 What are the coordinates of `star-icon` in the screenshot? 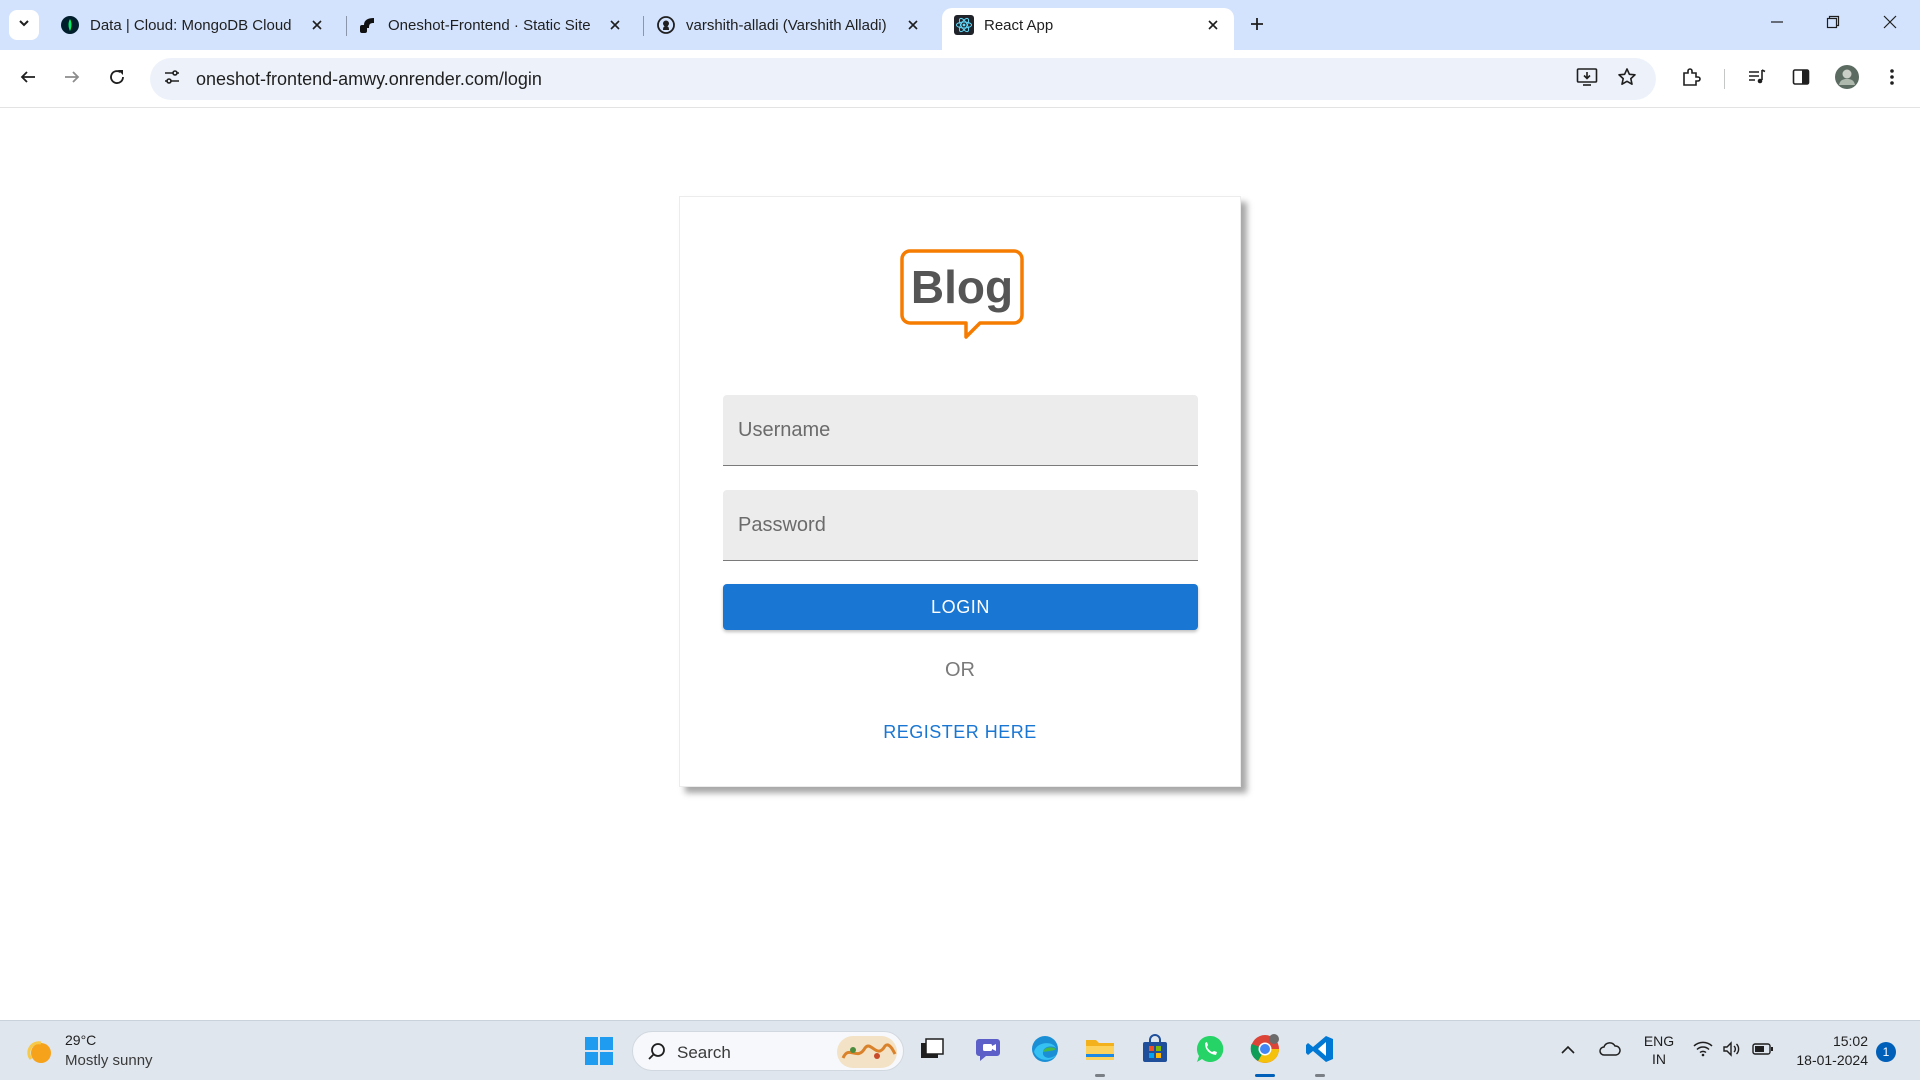 It's located at (1627, 79).